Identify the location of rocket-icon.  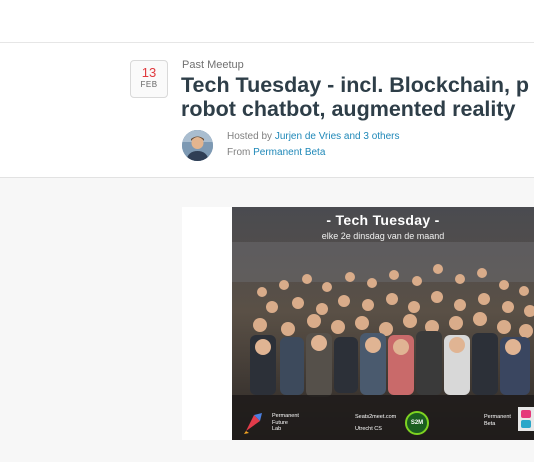
(253, 423).